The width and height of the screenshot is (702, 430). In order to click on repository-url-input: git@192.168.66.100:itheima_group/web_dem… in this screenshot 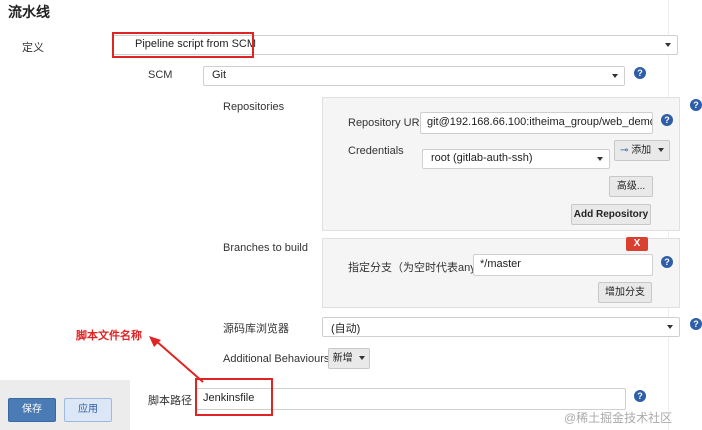, I will do `click(536, 123)`.